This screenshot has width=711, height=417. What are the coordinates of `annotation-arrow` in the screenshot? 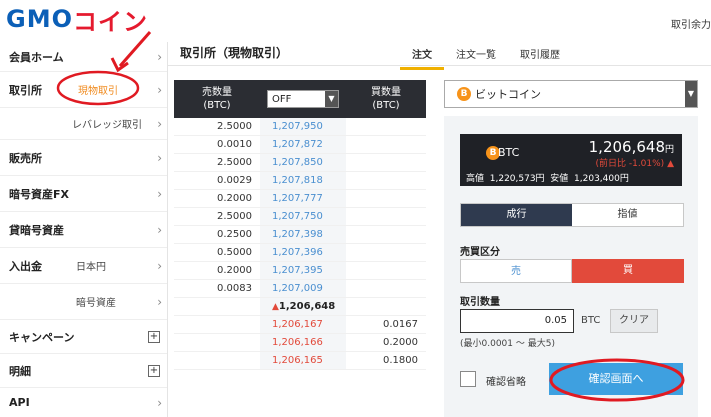 It's located at (135, 49).